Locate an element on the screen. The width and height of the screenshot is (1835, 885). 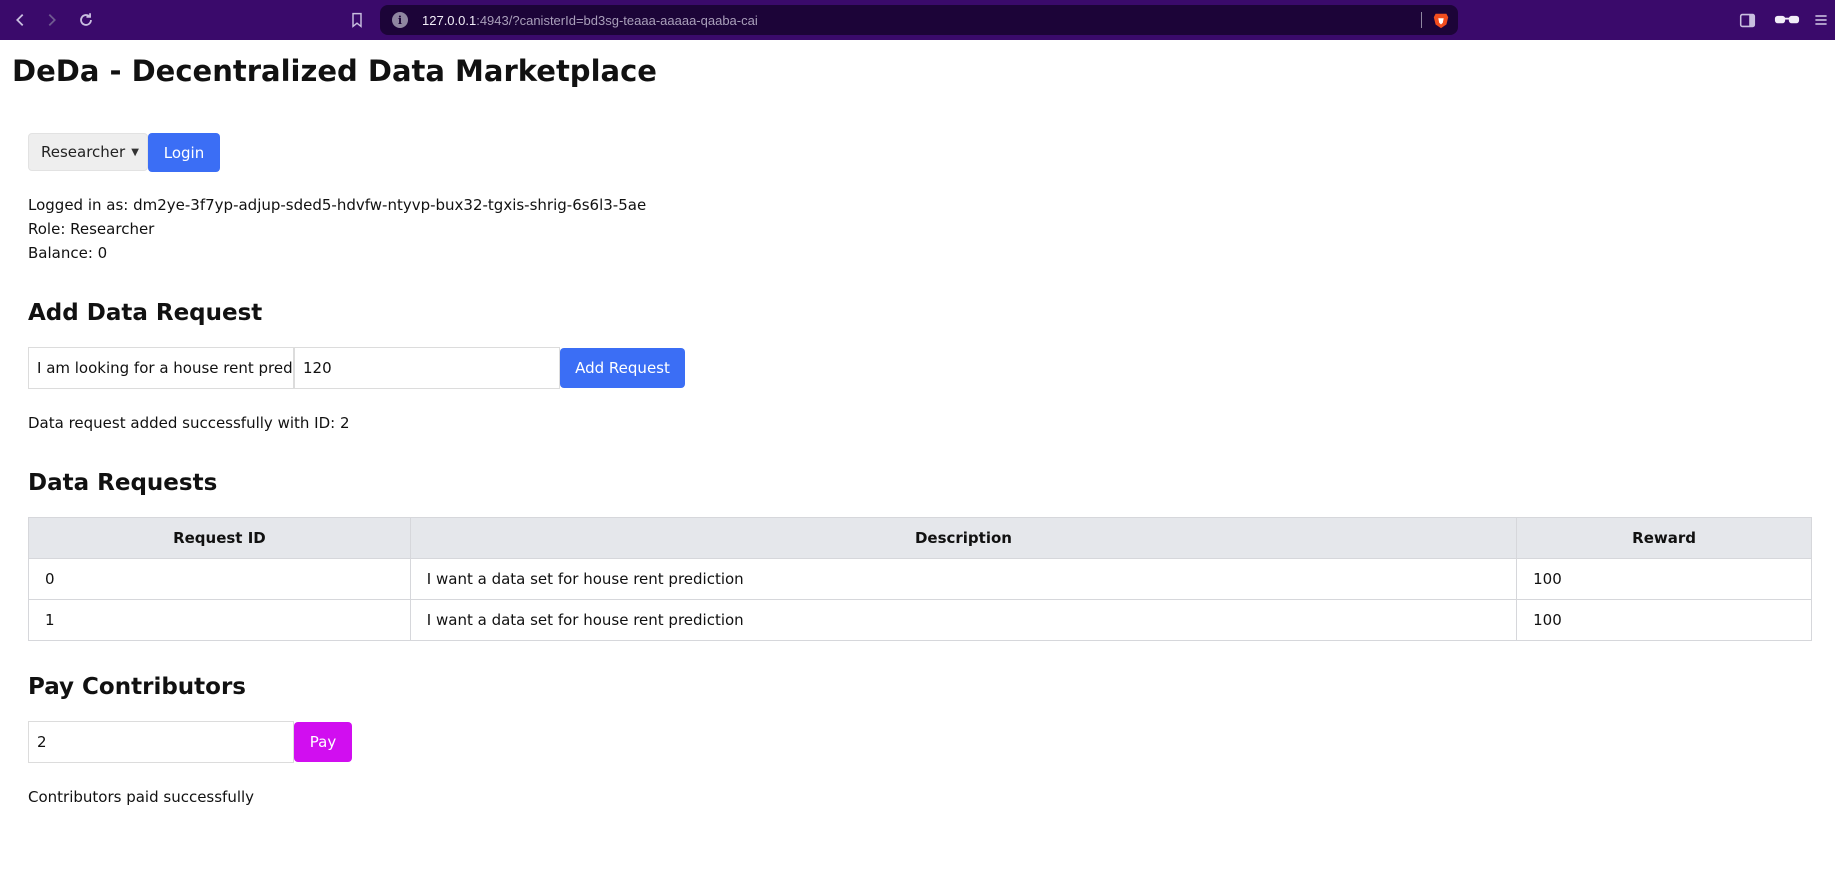
column-header-description: Description is located at coordinates (963, 538).